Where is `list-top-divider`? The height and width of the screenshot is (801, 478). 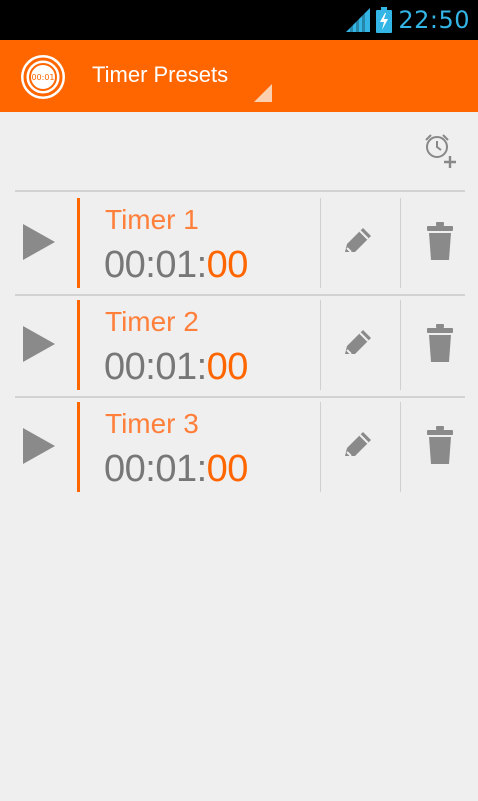 list-top-divider is located at coordinates (240, 191).